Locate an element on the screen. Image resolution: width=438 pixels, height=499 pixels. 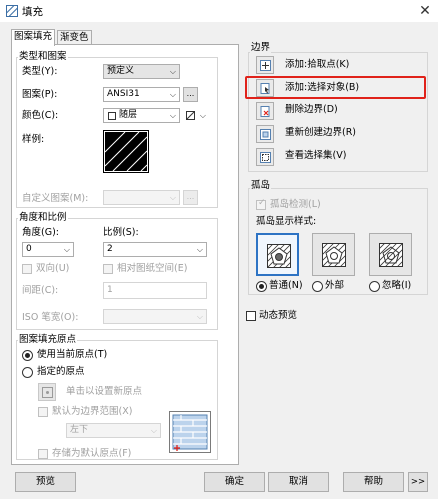
group-title-type-pattern: 类型和图案 is located at coordinates (43, 56).